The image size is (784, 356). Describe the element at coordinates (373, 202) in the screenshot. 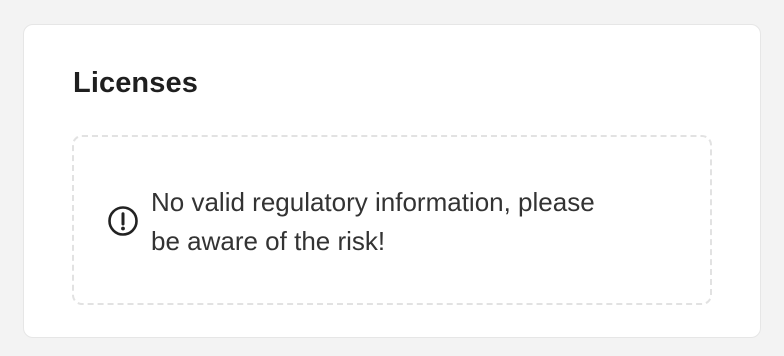

I see `regulatory-warning-line-1: No valid regulatory information, please` at that location.